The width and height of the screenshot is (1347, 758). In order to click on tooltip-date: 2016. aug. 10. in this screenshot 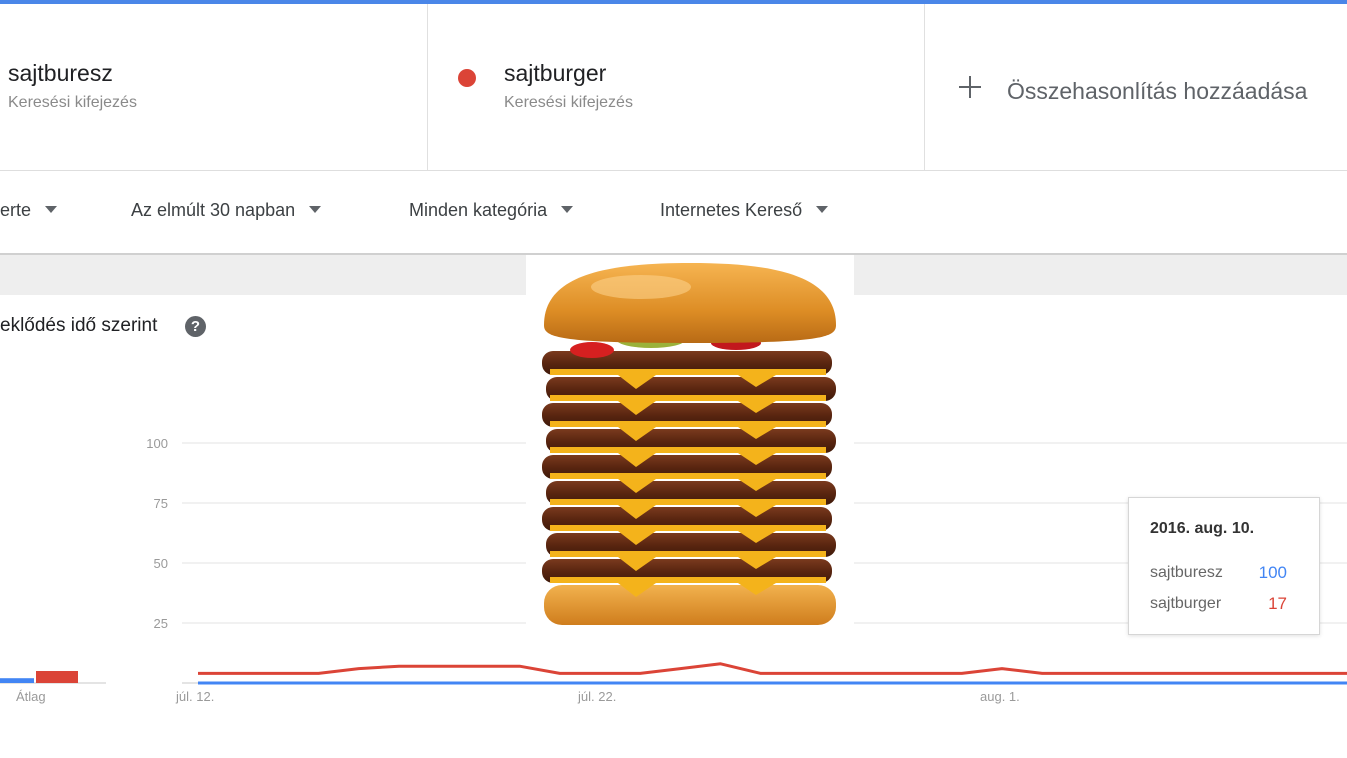, I will do `click(1202, 528)`.